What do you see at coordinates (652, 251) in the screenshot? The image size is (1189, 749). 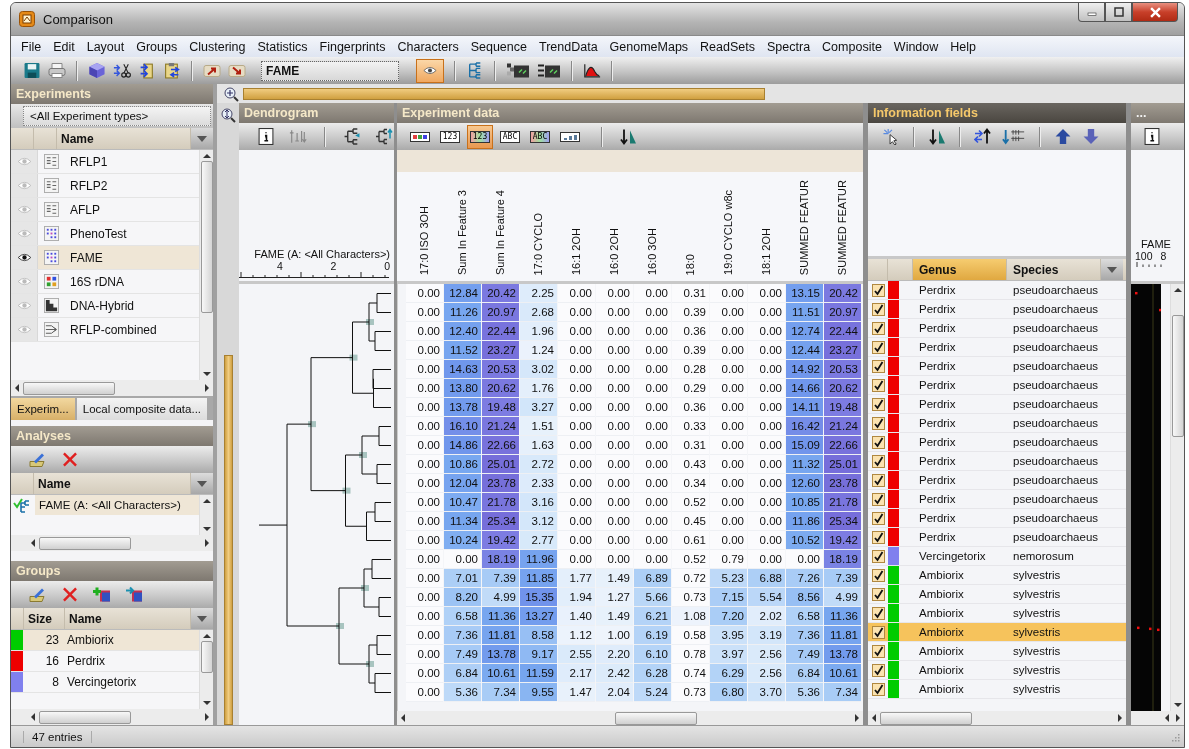 I see `column-header: 16:0 3OH` at bounding box center [652, 251].